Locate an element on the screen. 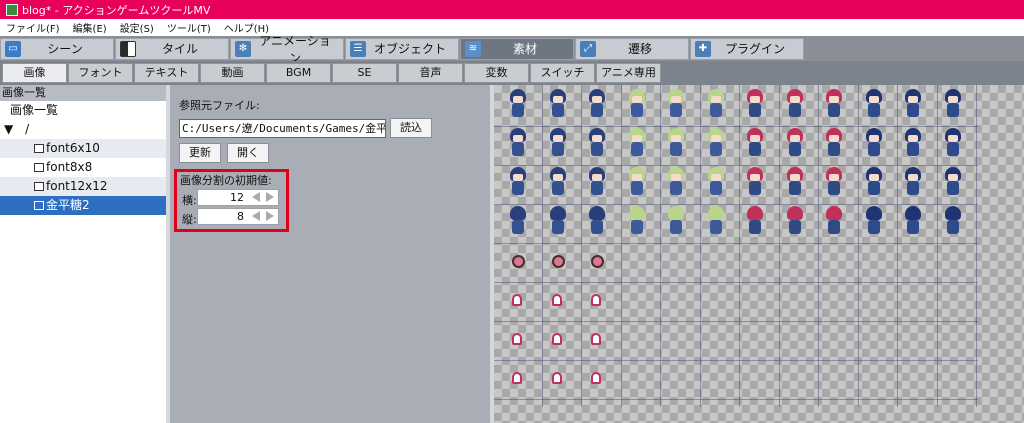 The height and width of the screenshot is (423, 1024). tab-resource: ≋ 素材 is located at coordinates (517, 48).